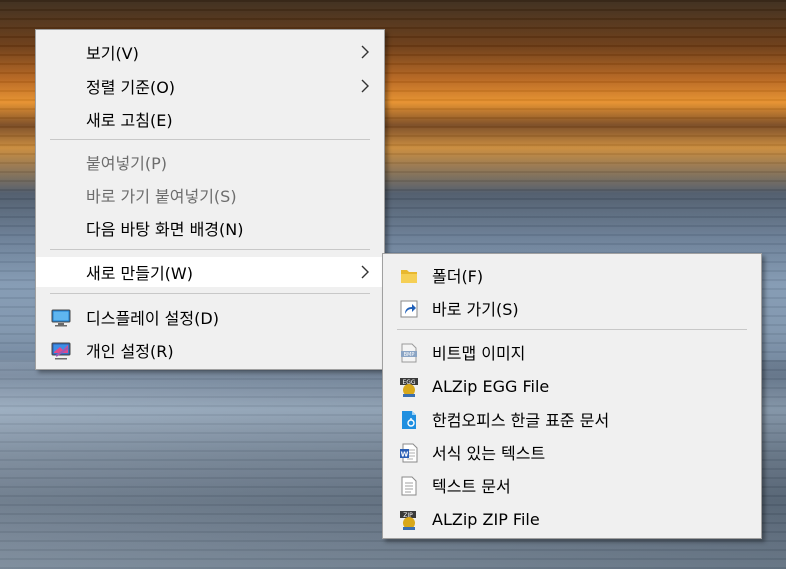 The width and height of the screenshot is (786, 569). Describe the element at coordinates (210, 86) in the screenshot. I see `menu-item-sort-by: 정렬 기준(O)` at that location.